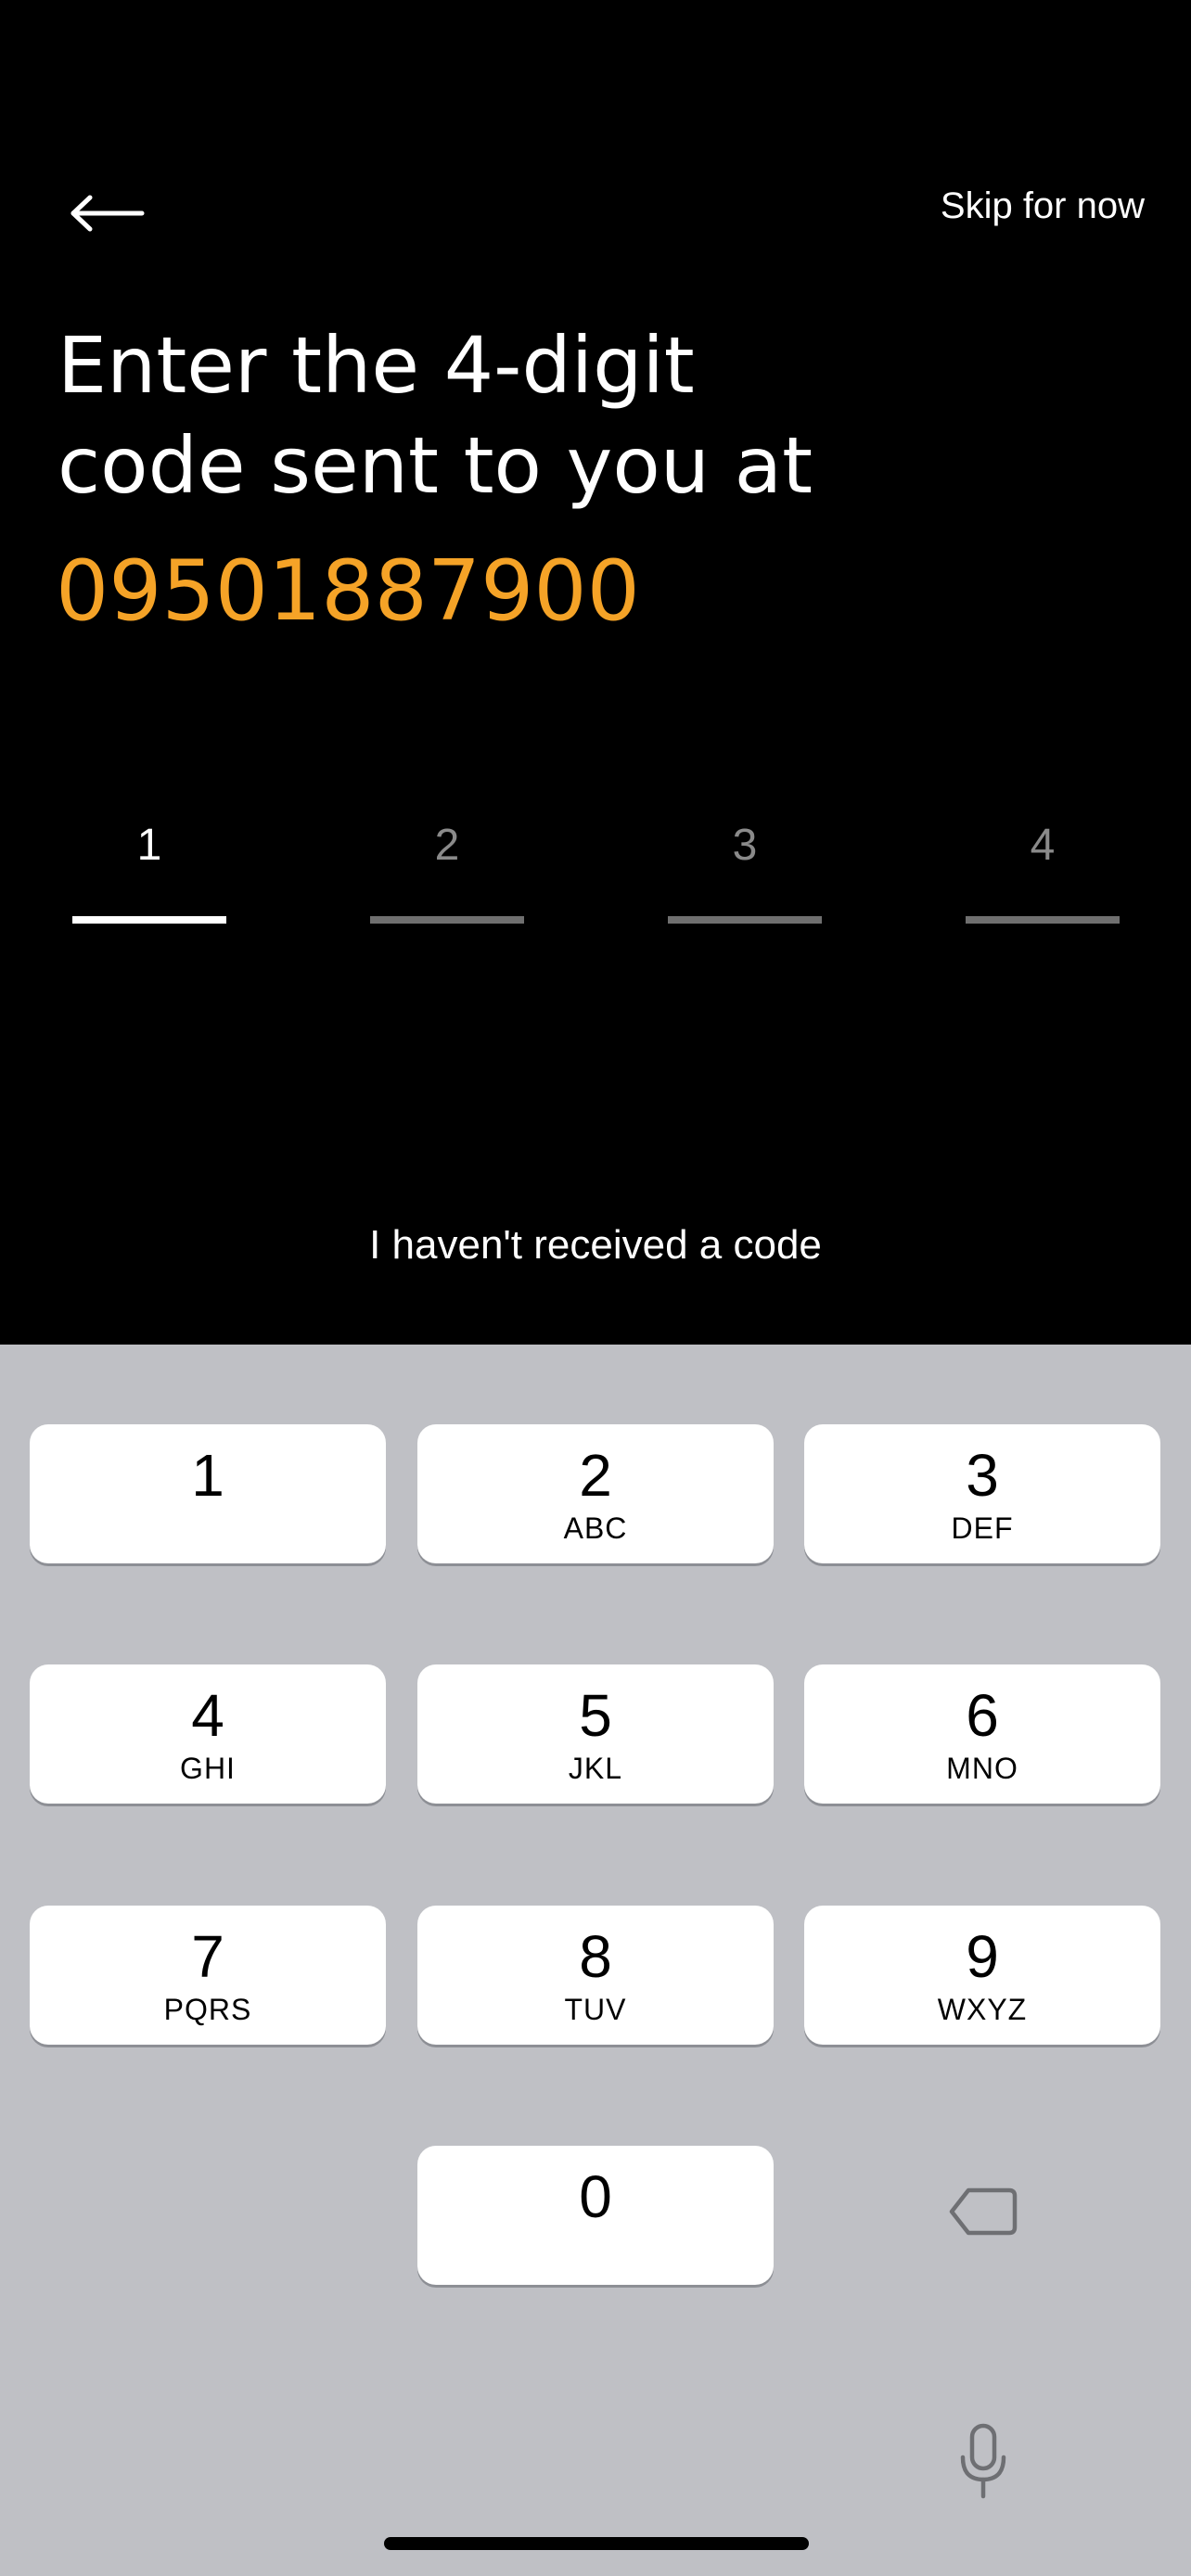  I want to click on key-9-digit: 9, so click(982, 1956).